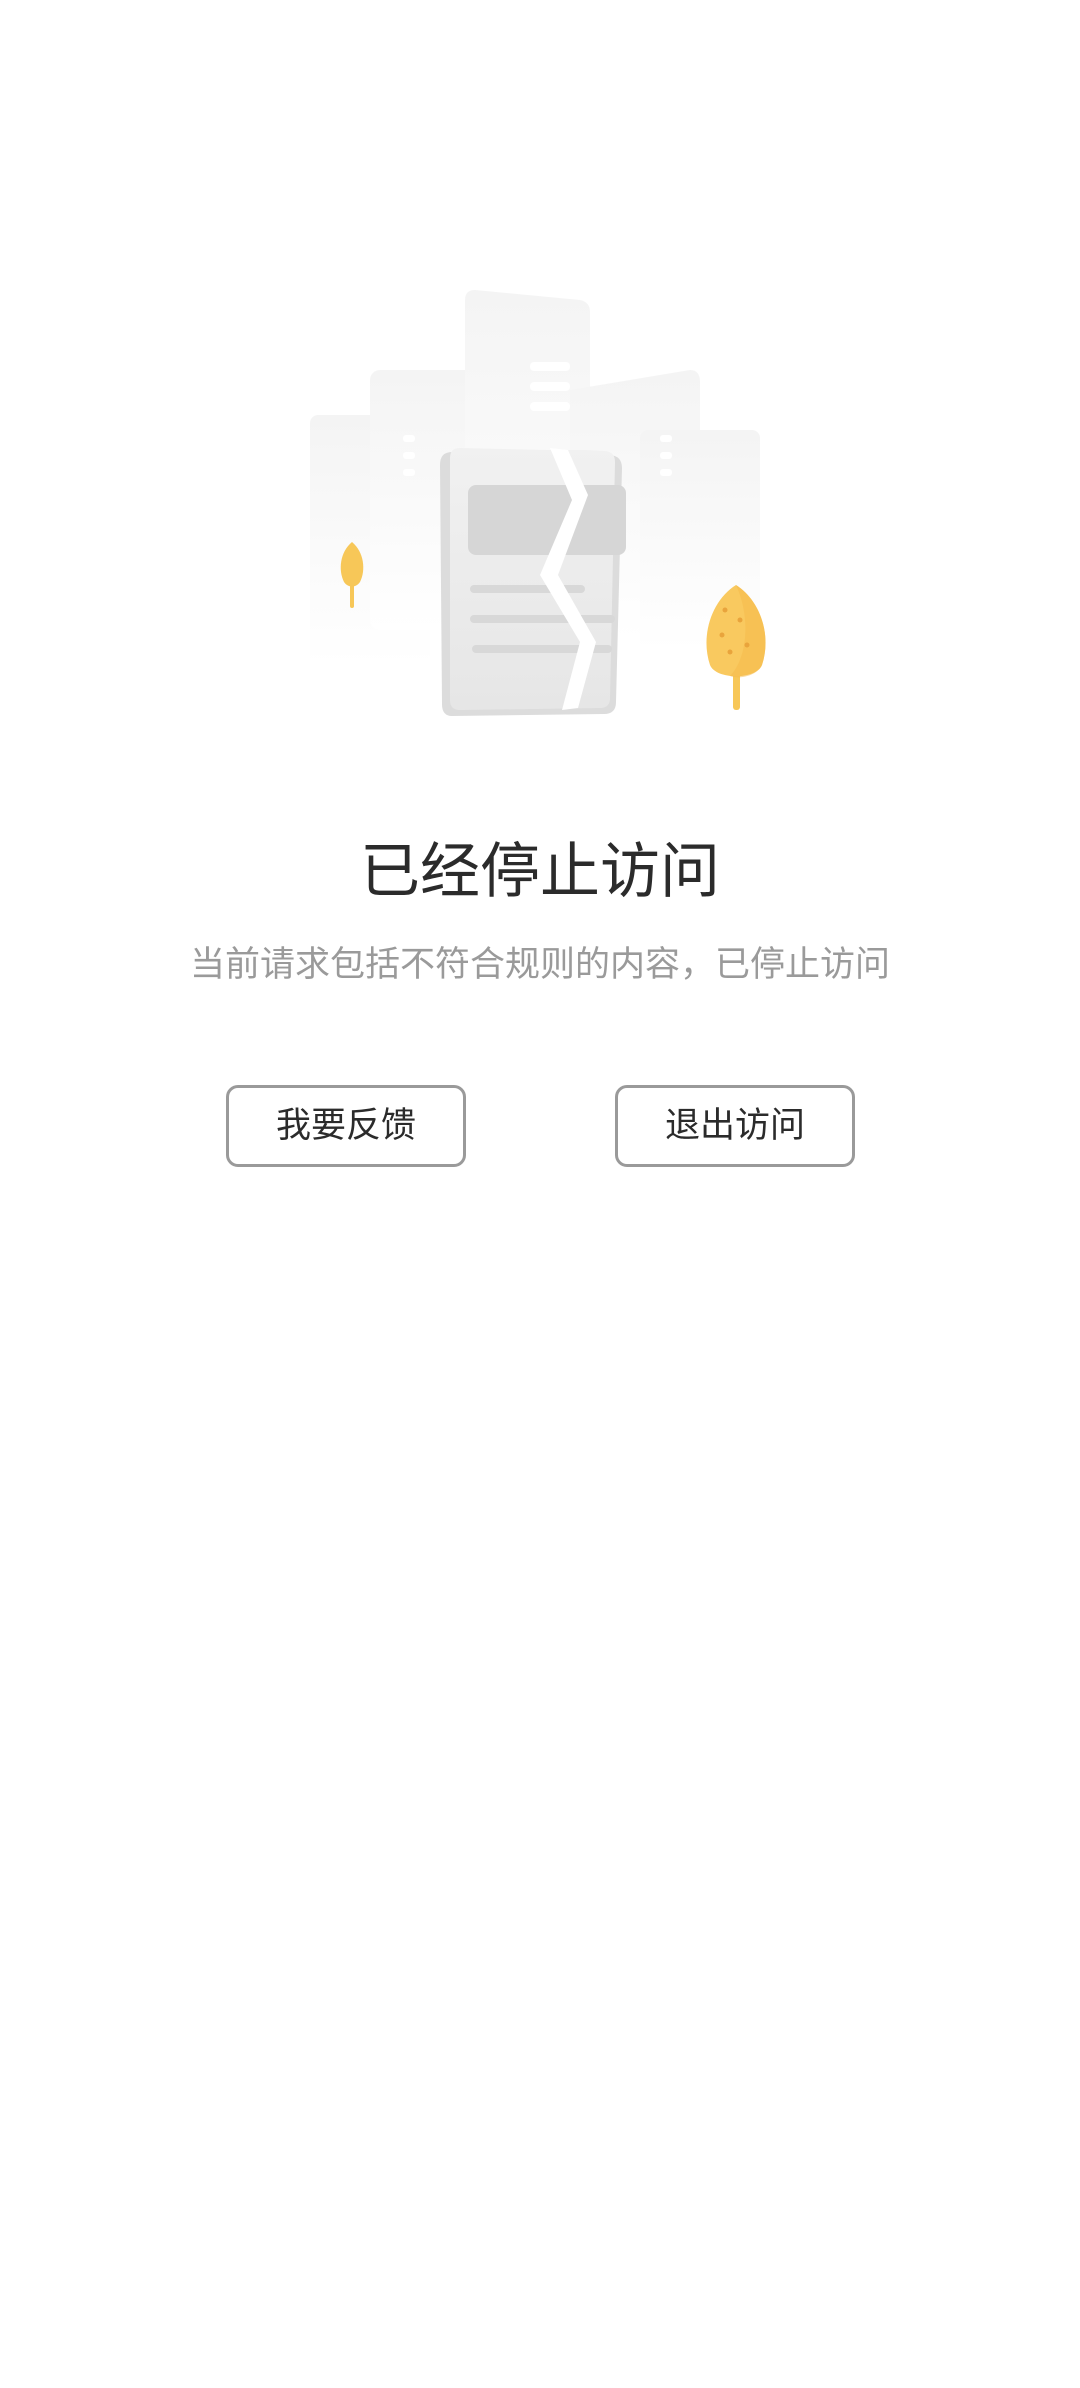 Image resolution: width=1080 pixels, height=2388 pixels. Describe the element at coordinates (540, 872) in the screenshot. I see `page-title: 已经停止访问` at that location.